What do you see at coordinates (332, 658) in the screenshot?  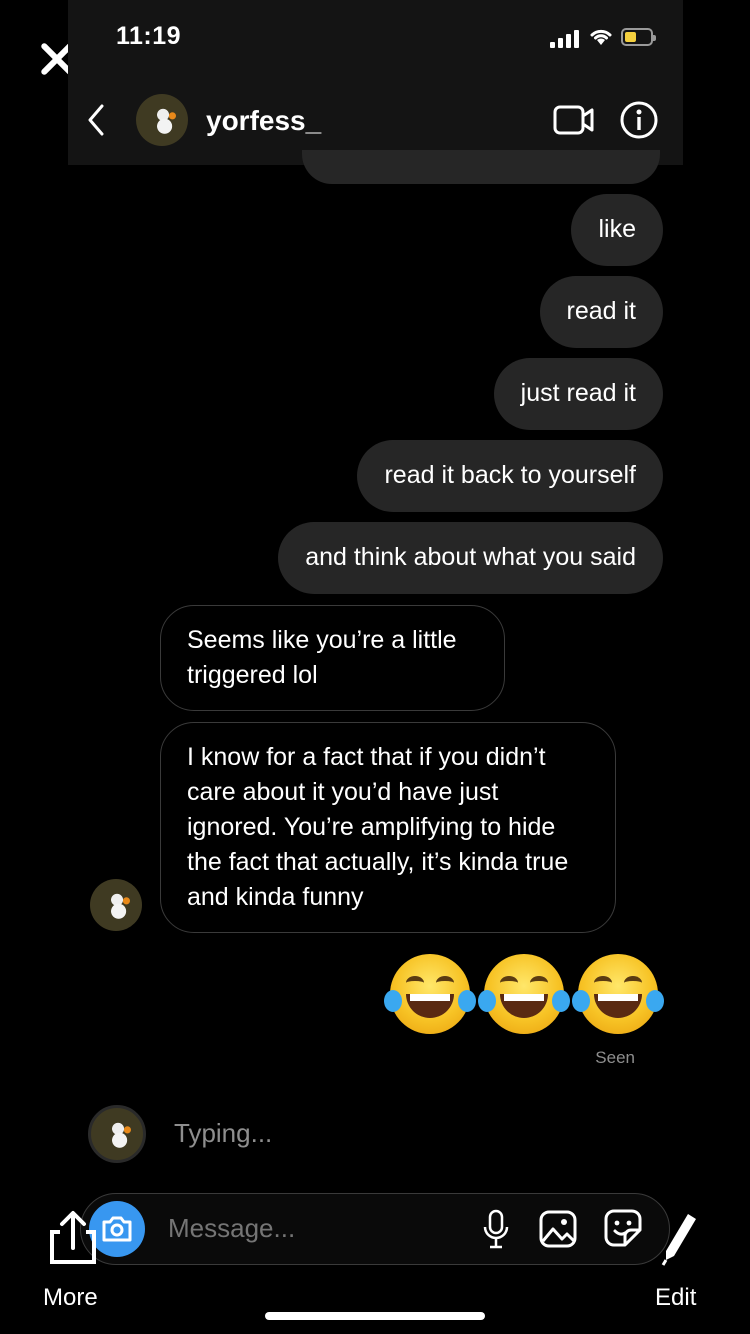 I see `received-message: Seems like you’re a little triggered lol` at bounding box center [332, 658].